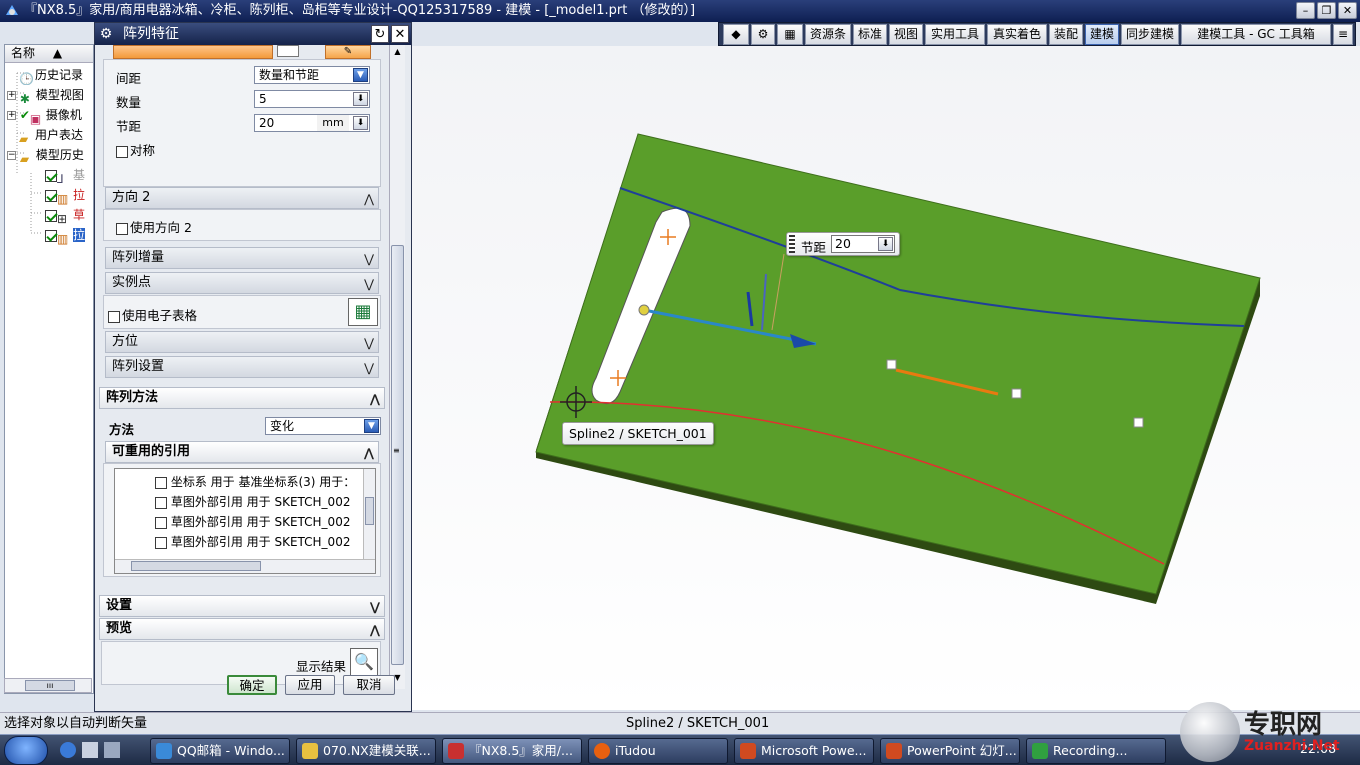 The width and height of the screenshot is (1360, 765). What do you see at coordinates (49, 54) in the screenshot?
I see `navigator-header: 名称 ▲` at bounding box center [49, 54].